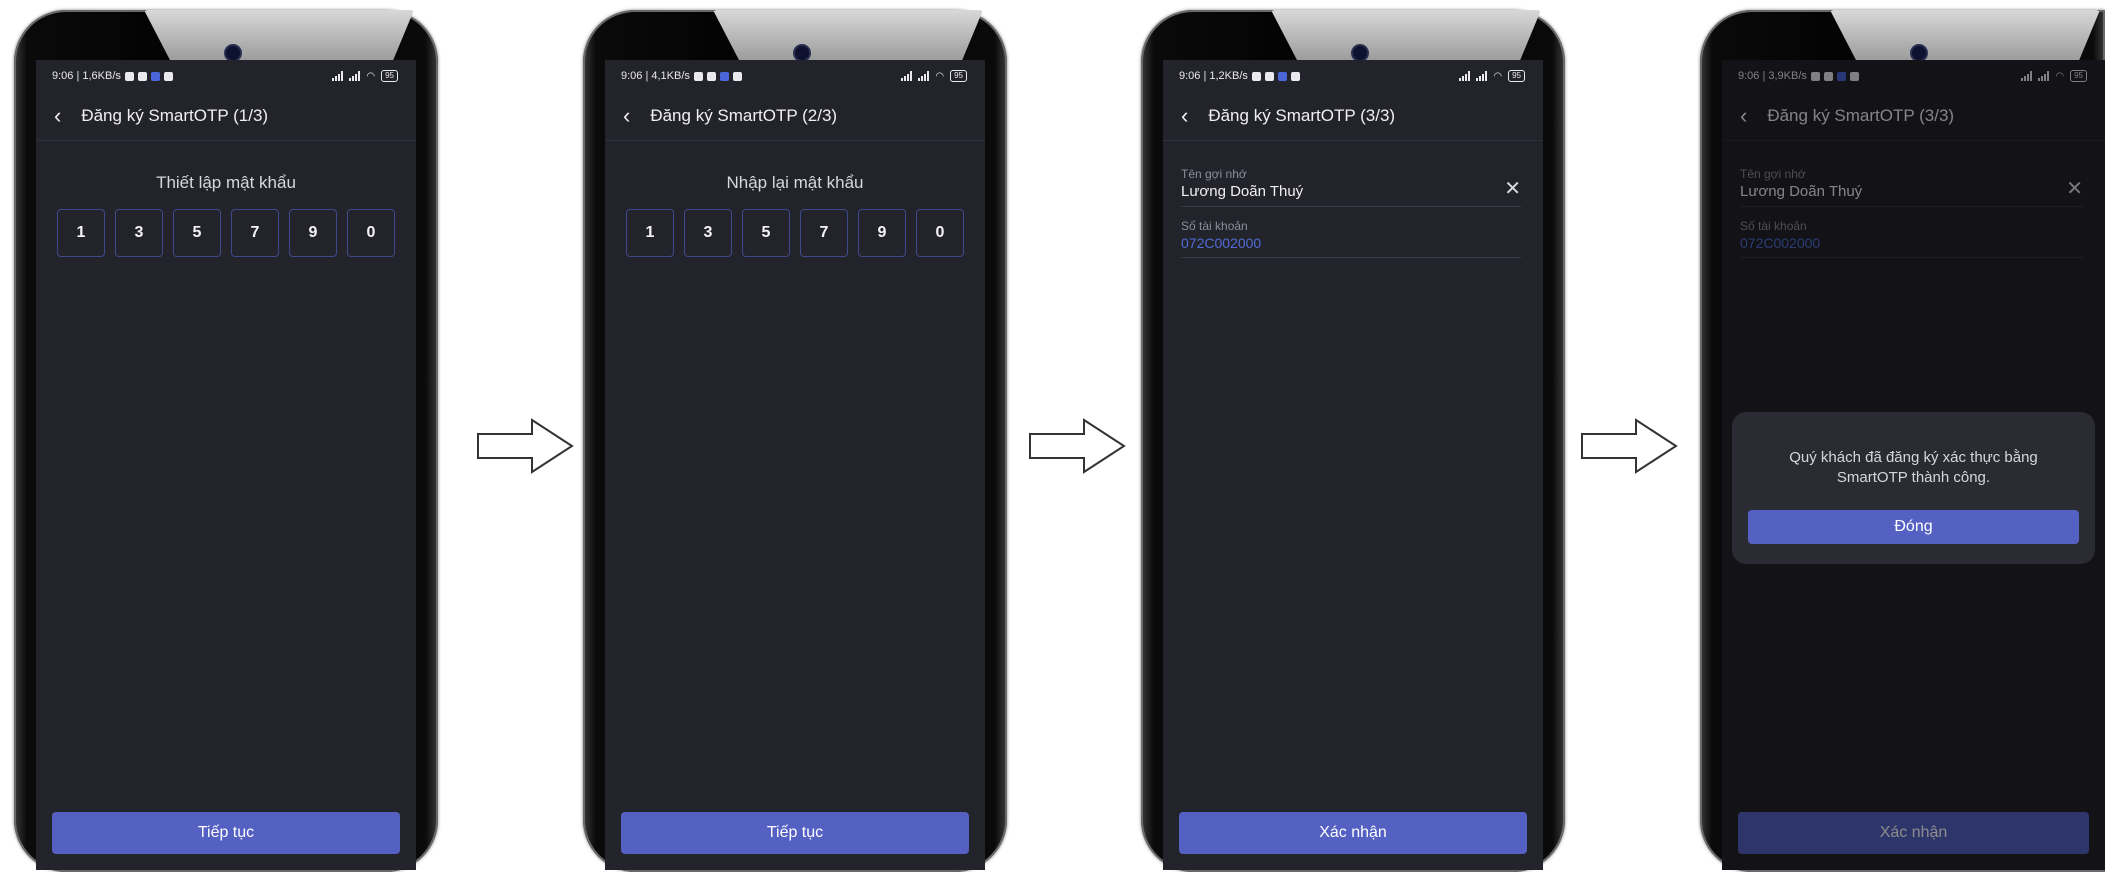 Image resolution: width=2105 pixels, height=872 pixels. What do you see at coordinates (1214, 226) in the screenshot?
I see `account-label: Số tài khoản` at bounding box center [1214, 226].